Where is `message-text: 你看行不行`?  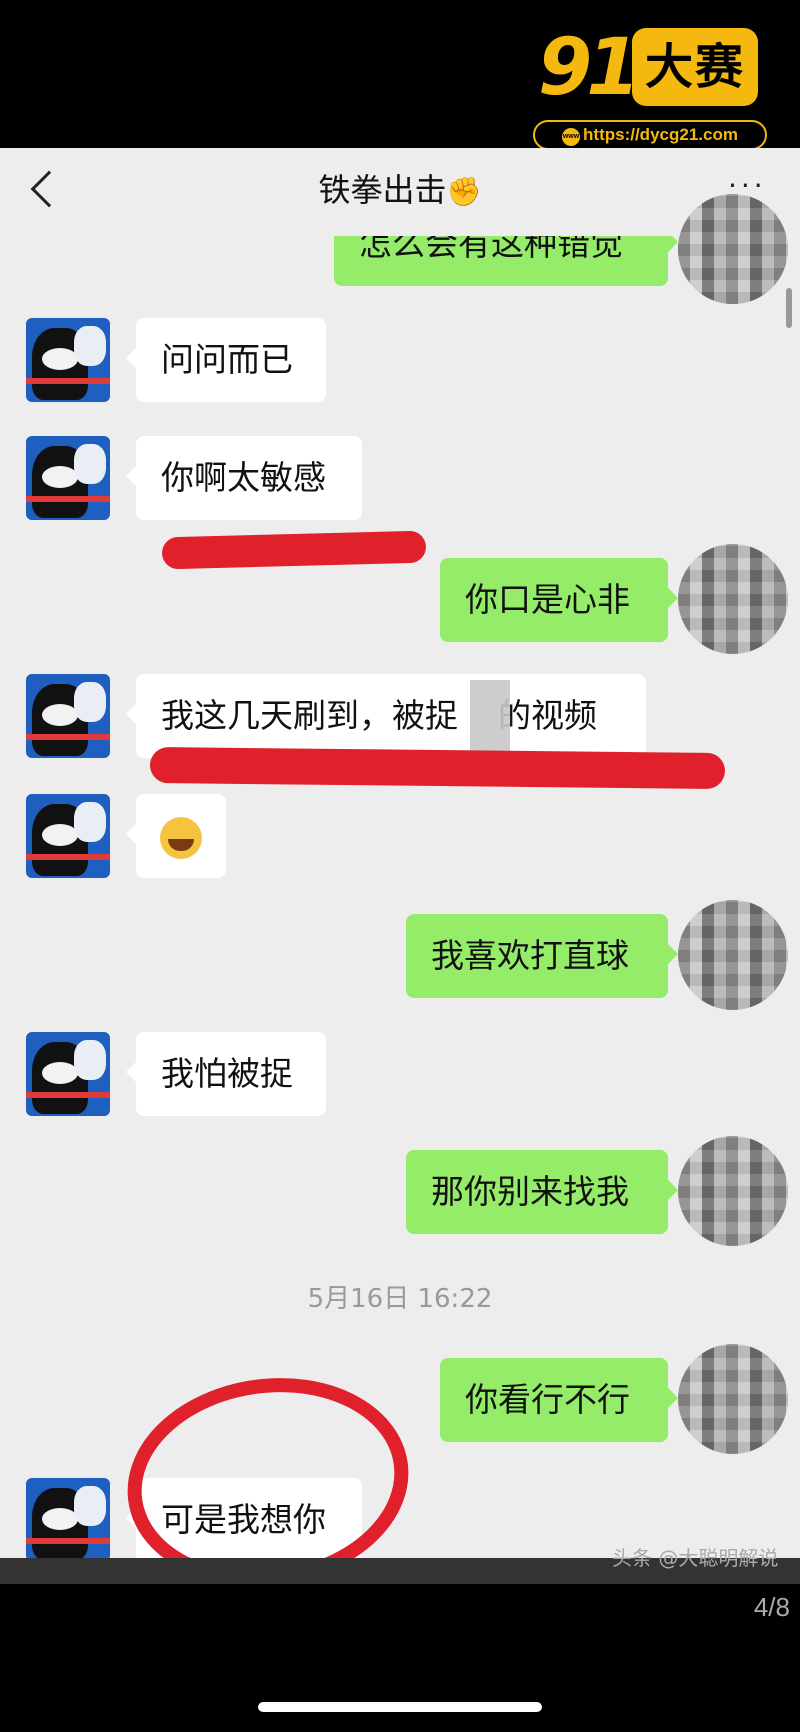 message-text: 你看行不行 is located at coordinates (547, 1399).